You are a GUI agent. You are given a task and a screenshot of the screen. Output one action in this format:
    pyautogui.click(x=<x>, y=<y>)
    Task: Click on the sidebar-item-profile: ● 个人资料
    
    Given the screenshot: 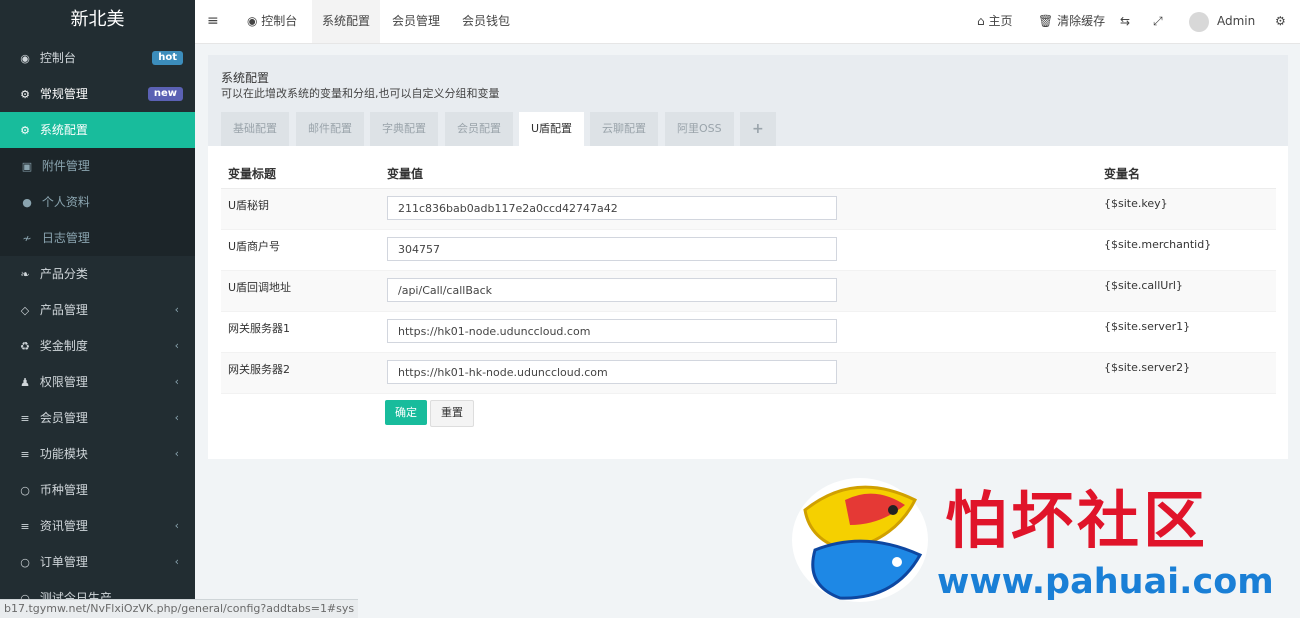 What is the action you would take?
    pyautogui.click(x=97, y=202)
    